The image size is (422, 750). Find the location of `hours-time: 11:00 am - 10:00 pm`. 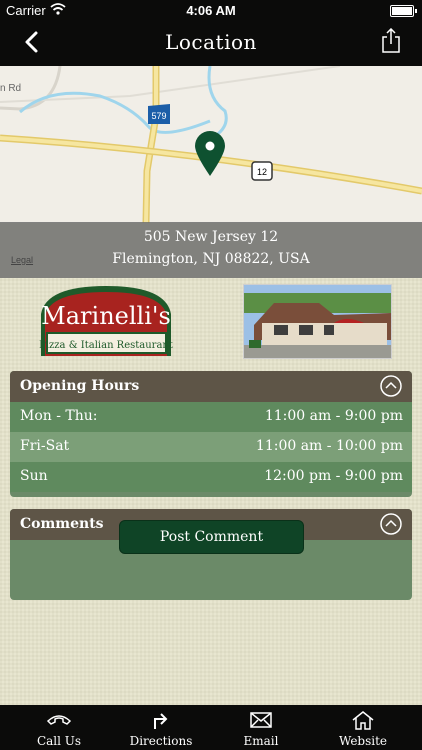

hours-time: 11:00 am - 10:00 pm is located at coordinates (329, 446).